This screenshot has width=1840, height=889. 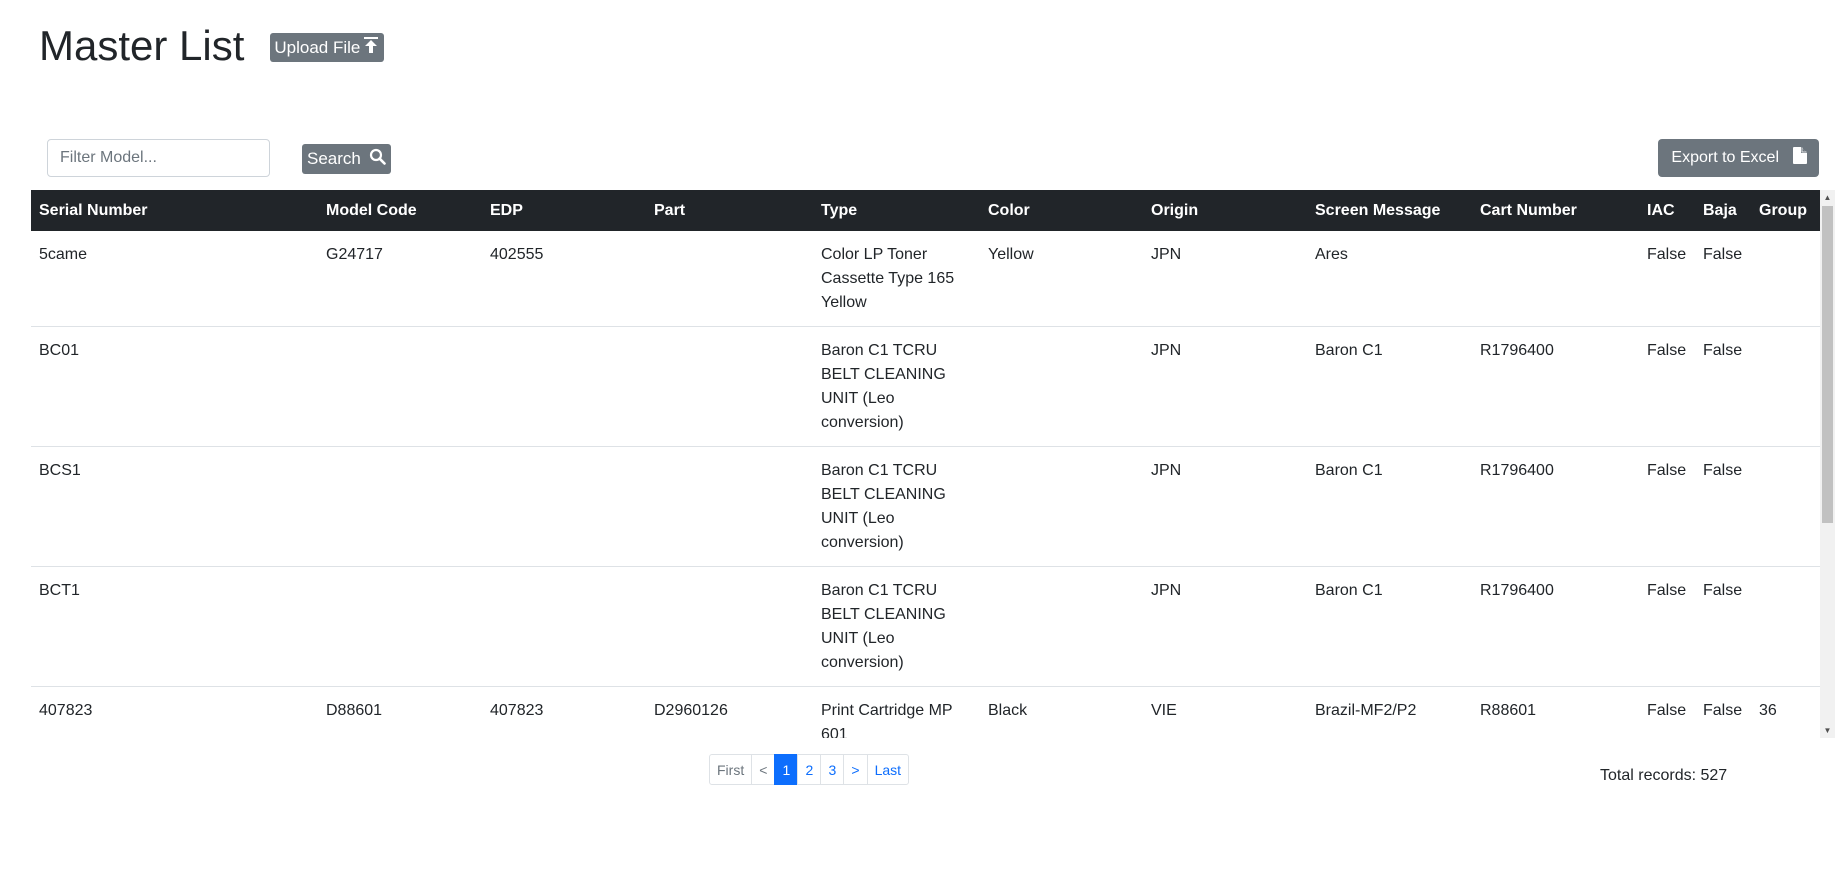 What do you see at coordinates (896, 279) in the screenshot?
I see `cell-type: Color LP Toner Cassette Type 165 Yellow` at bounding box center [896, 279].